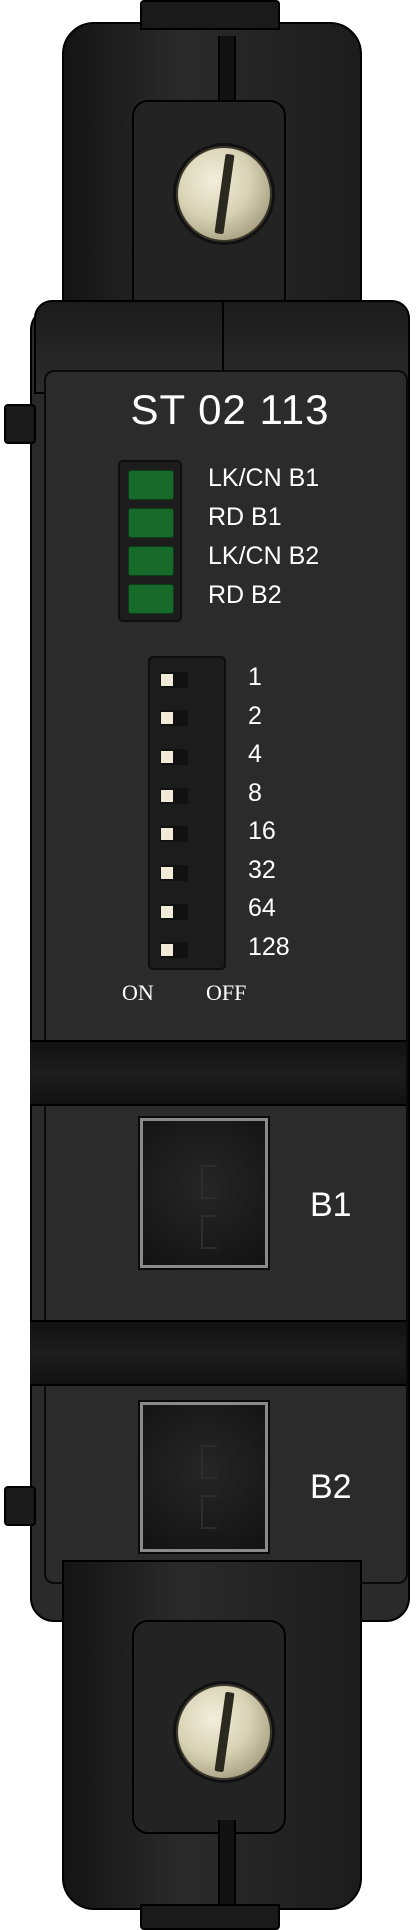 The width and height of the screenshot is (416, 1930). What do you see at coordinates (209, 1462) in the screenshot?
I see `port-b2-key-top` at bounding box center [209, 1462].